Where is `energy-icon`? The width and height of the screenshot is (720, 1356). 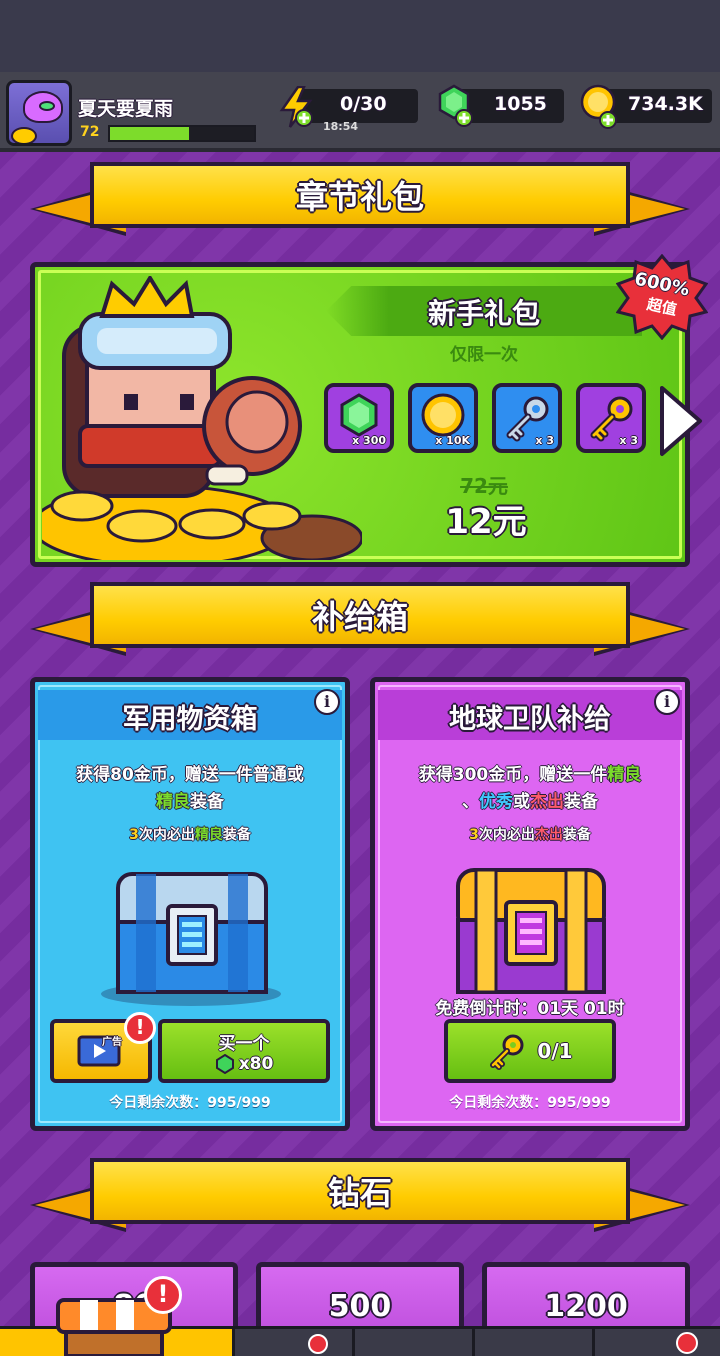
energy-icon is located at coordinates (296, 106).